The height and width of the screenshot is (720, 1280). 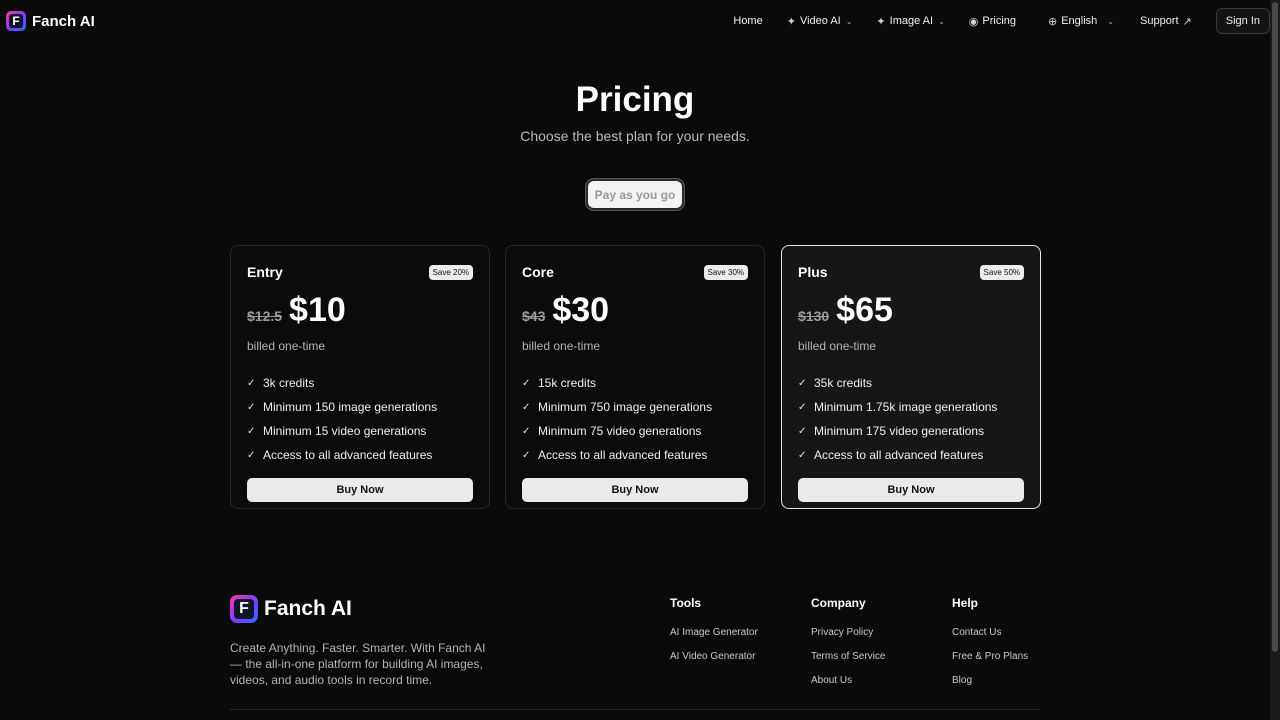 I want to click on footer-link: AI Image Generator, so click(x=714, y=639).